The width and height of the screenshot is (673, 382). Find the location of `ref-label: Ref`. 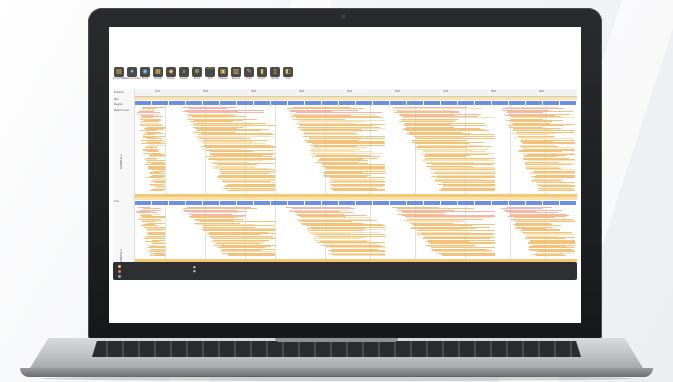

ref-label: Ref is located at coordinates (116, 99).